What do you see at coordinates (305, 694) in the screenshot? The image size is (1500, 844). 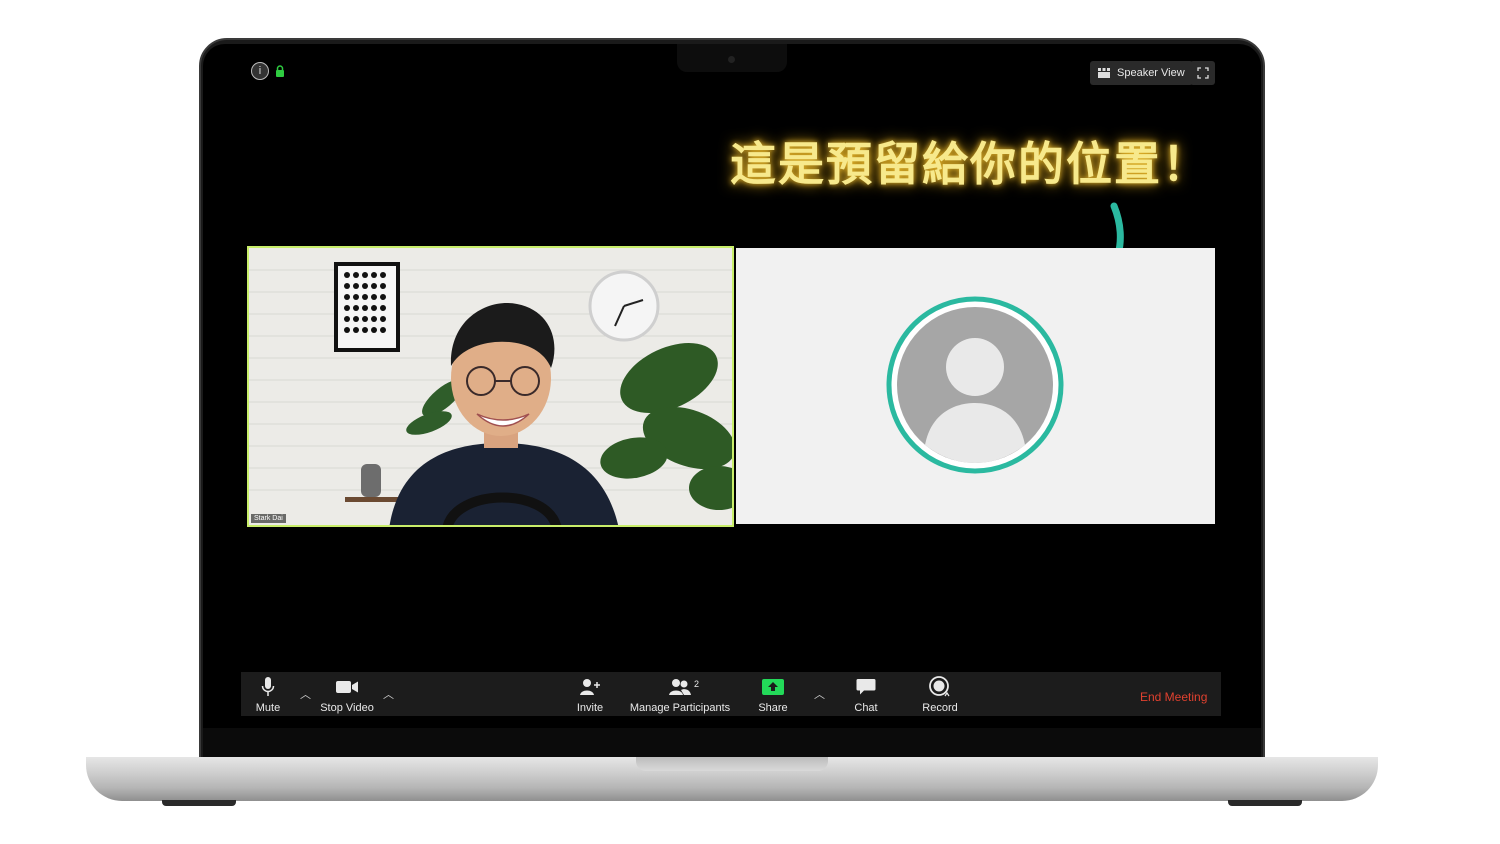 I see `audio-options-chevron-icon: ︿` at bounding box center [305, 694].